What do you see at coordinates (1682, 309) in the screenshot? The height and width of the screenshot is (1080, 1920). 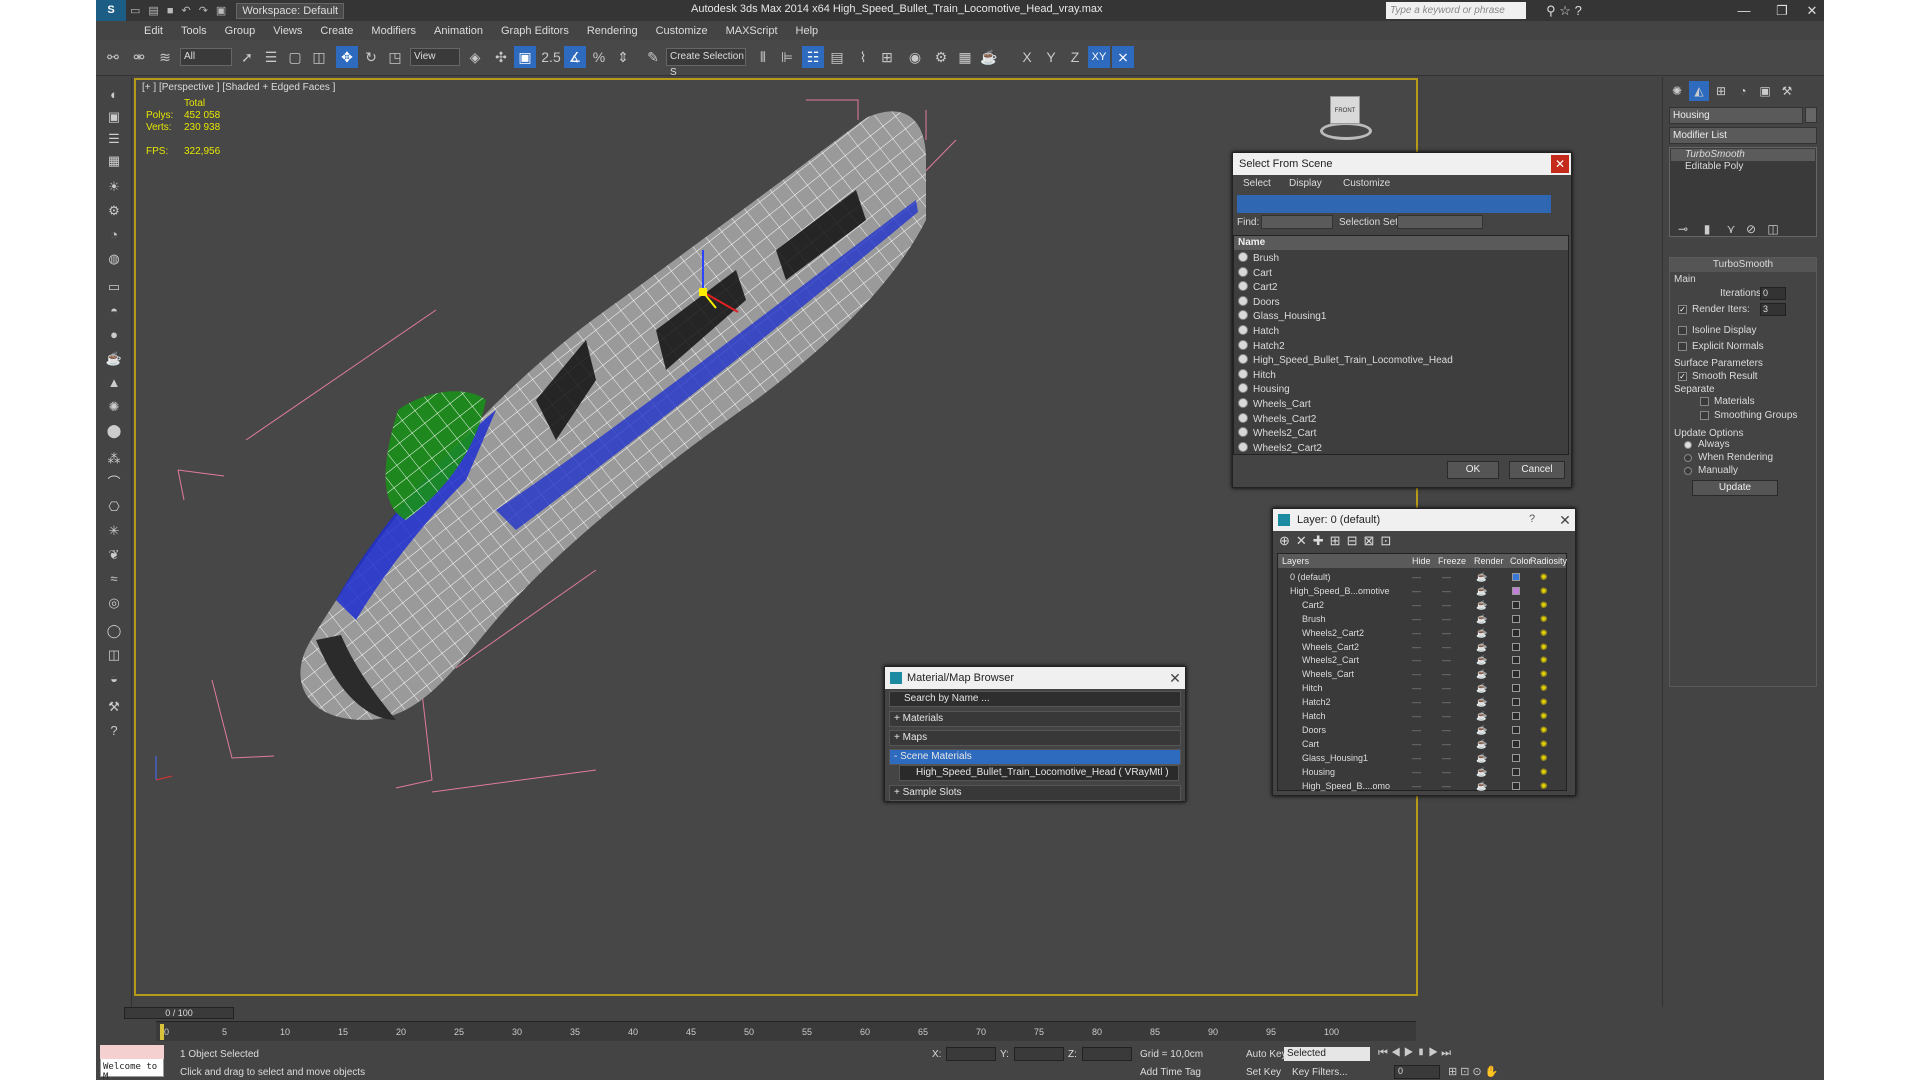 I see `render-iters-checkbox: ✓` at bounding box center [1682, 309].